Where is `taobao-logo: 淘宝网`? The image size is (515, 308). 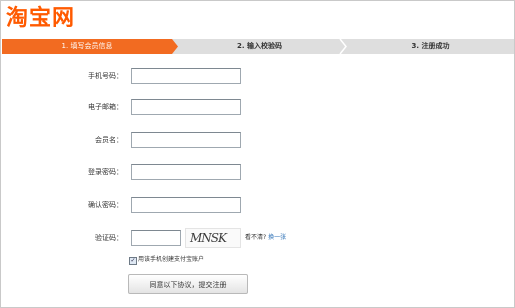
taobao-logo: 淘宝网 is located at coordinates (41, 18).